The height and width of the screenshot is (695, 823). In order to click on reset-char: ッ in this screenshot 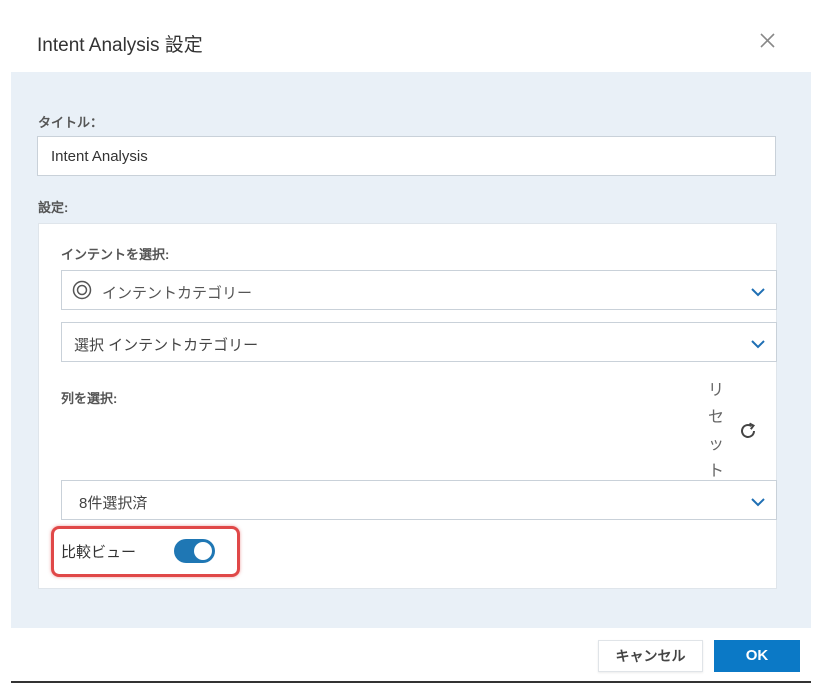, I will do `click(715, 444)`.